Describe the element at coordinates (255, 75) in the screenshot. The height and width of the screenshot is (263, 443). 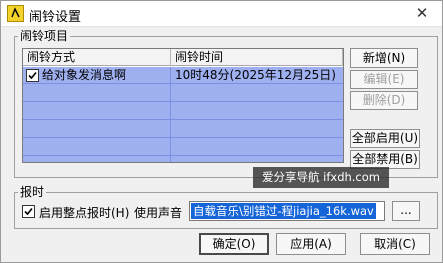
I see `alarm-time-cell: 10时48分(2025年12月25日)` at that location.